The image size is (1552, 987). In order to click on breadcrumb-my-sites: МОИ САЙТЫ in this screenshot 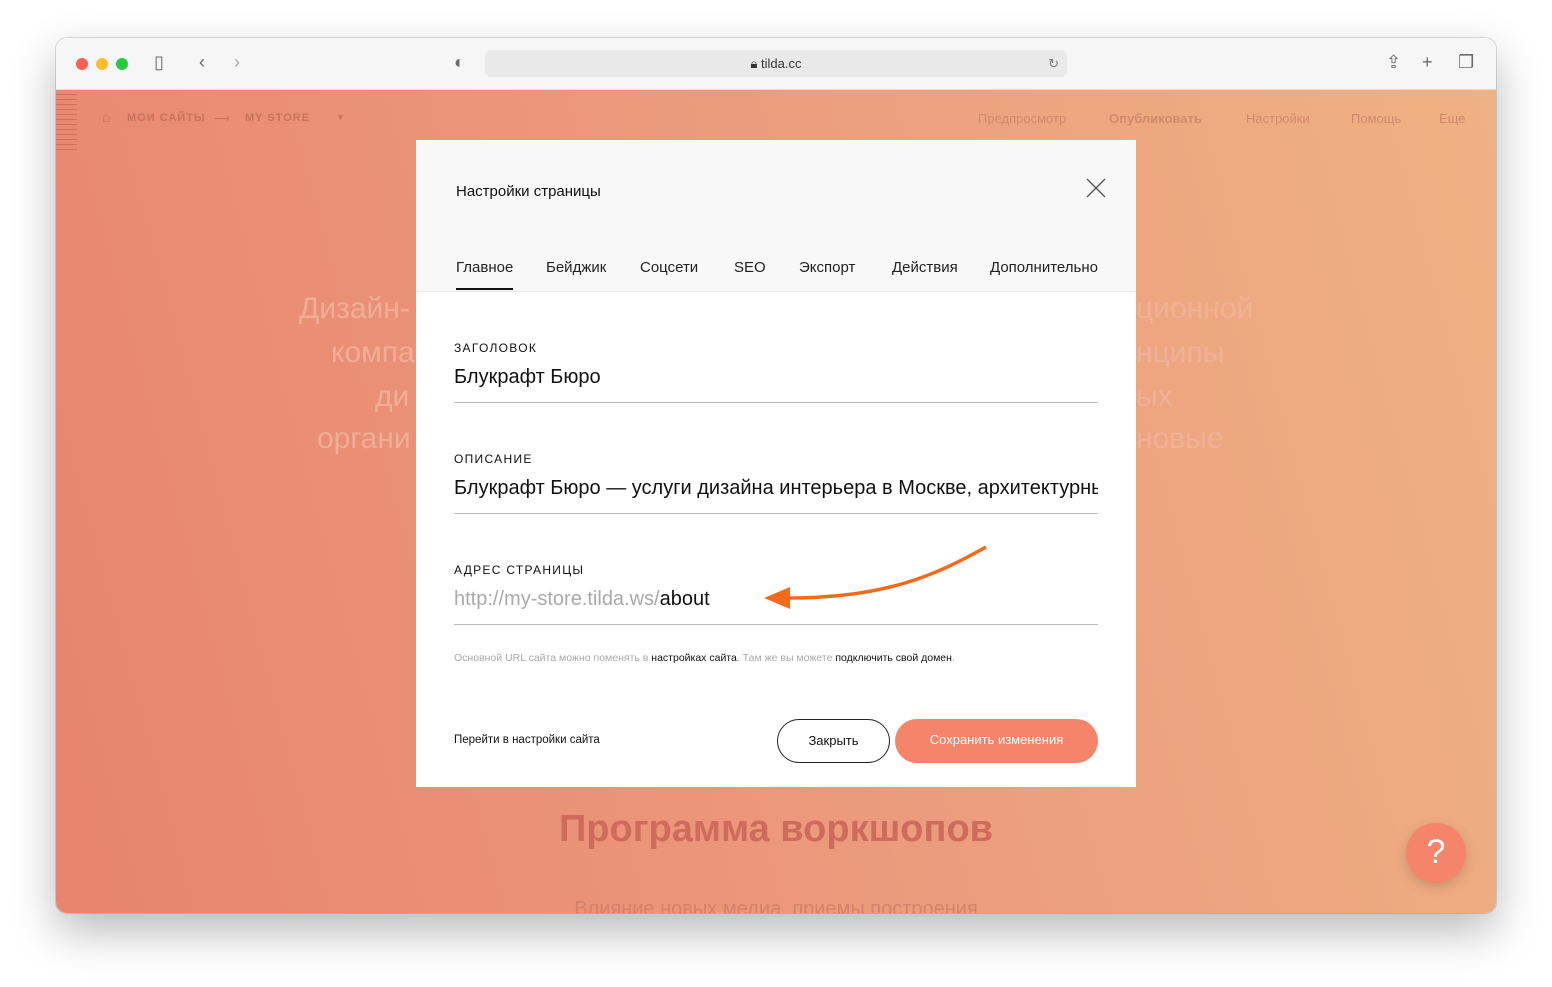, I will do `click(166, 118)`.